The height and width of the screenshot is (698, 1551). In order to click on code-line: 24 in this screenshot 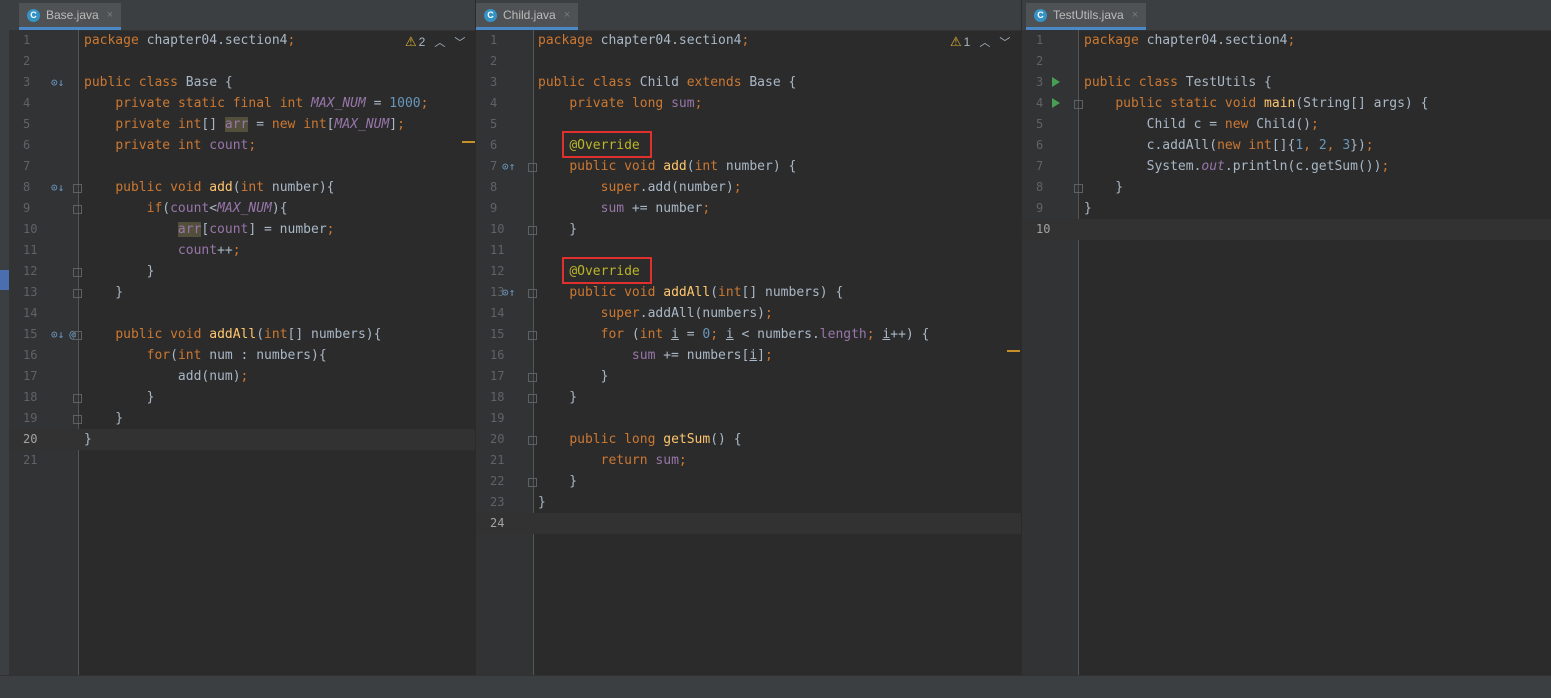, I will do `click(748, 523)`.